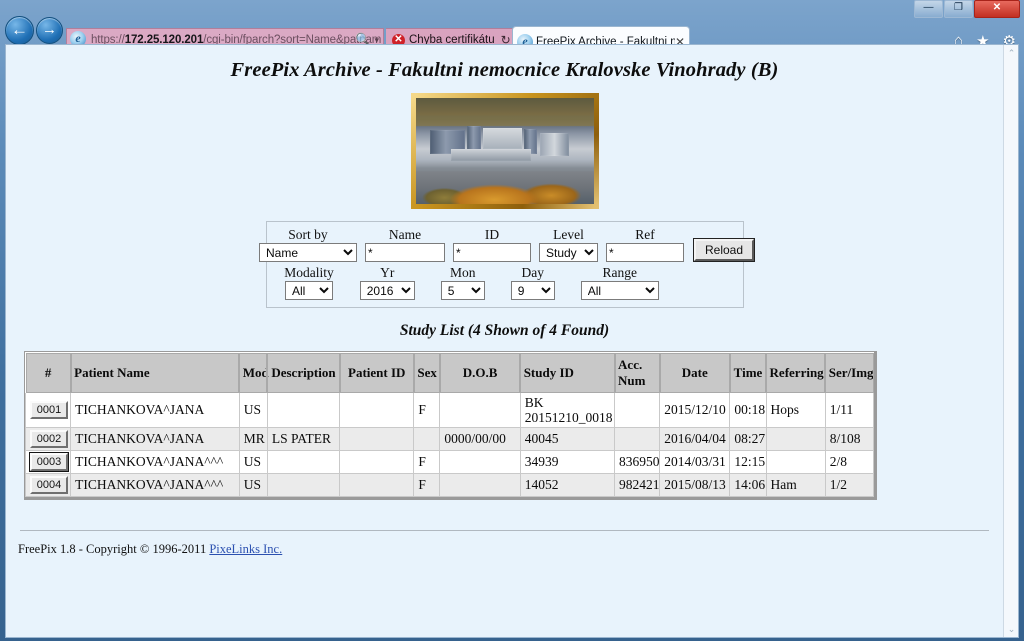 The width and height of the screenshot is (1024, 641). I want to click on col-time: Time, so click(748, 372).